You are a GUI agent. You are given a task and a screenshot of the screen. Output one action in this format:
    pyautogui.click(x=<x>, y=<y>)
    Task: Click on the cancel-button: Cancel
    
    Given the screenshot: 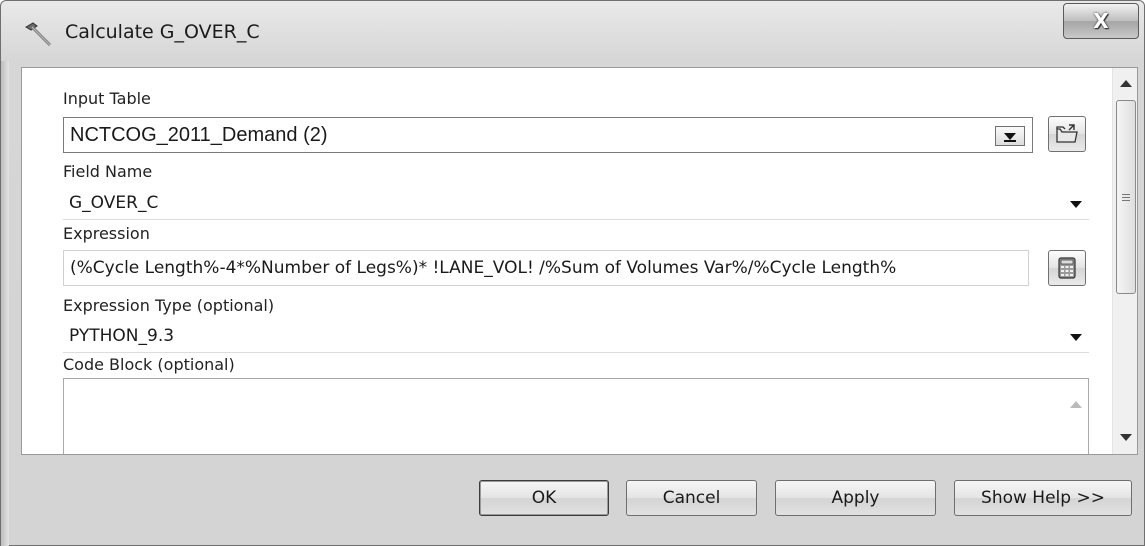 What is the action you would take?
    pyautogui.click(x=691, y=498)
    